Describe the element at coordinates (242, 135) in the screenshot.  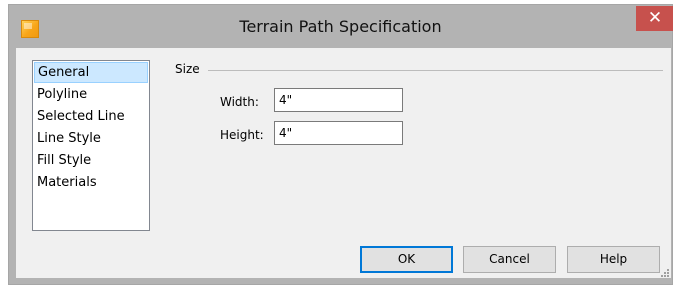
I see `height-label: Height:` at that location.